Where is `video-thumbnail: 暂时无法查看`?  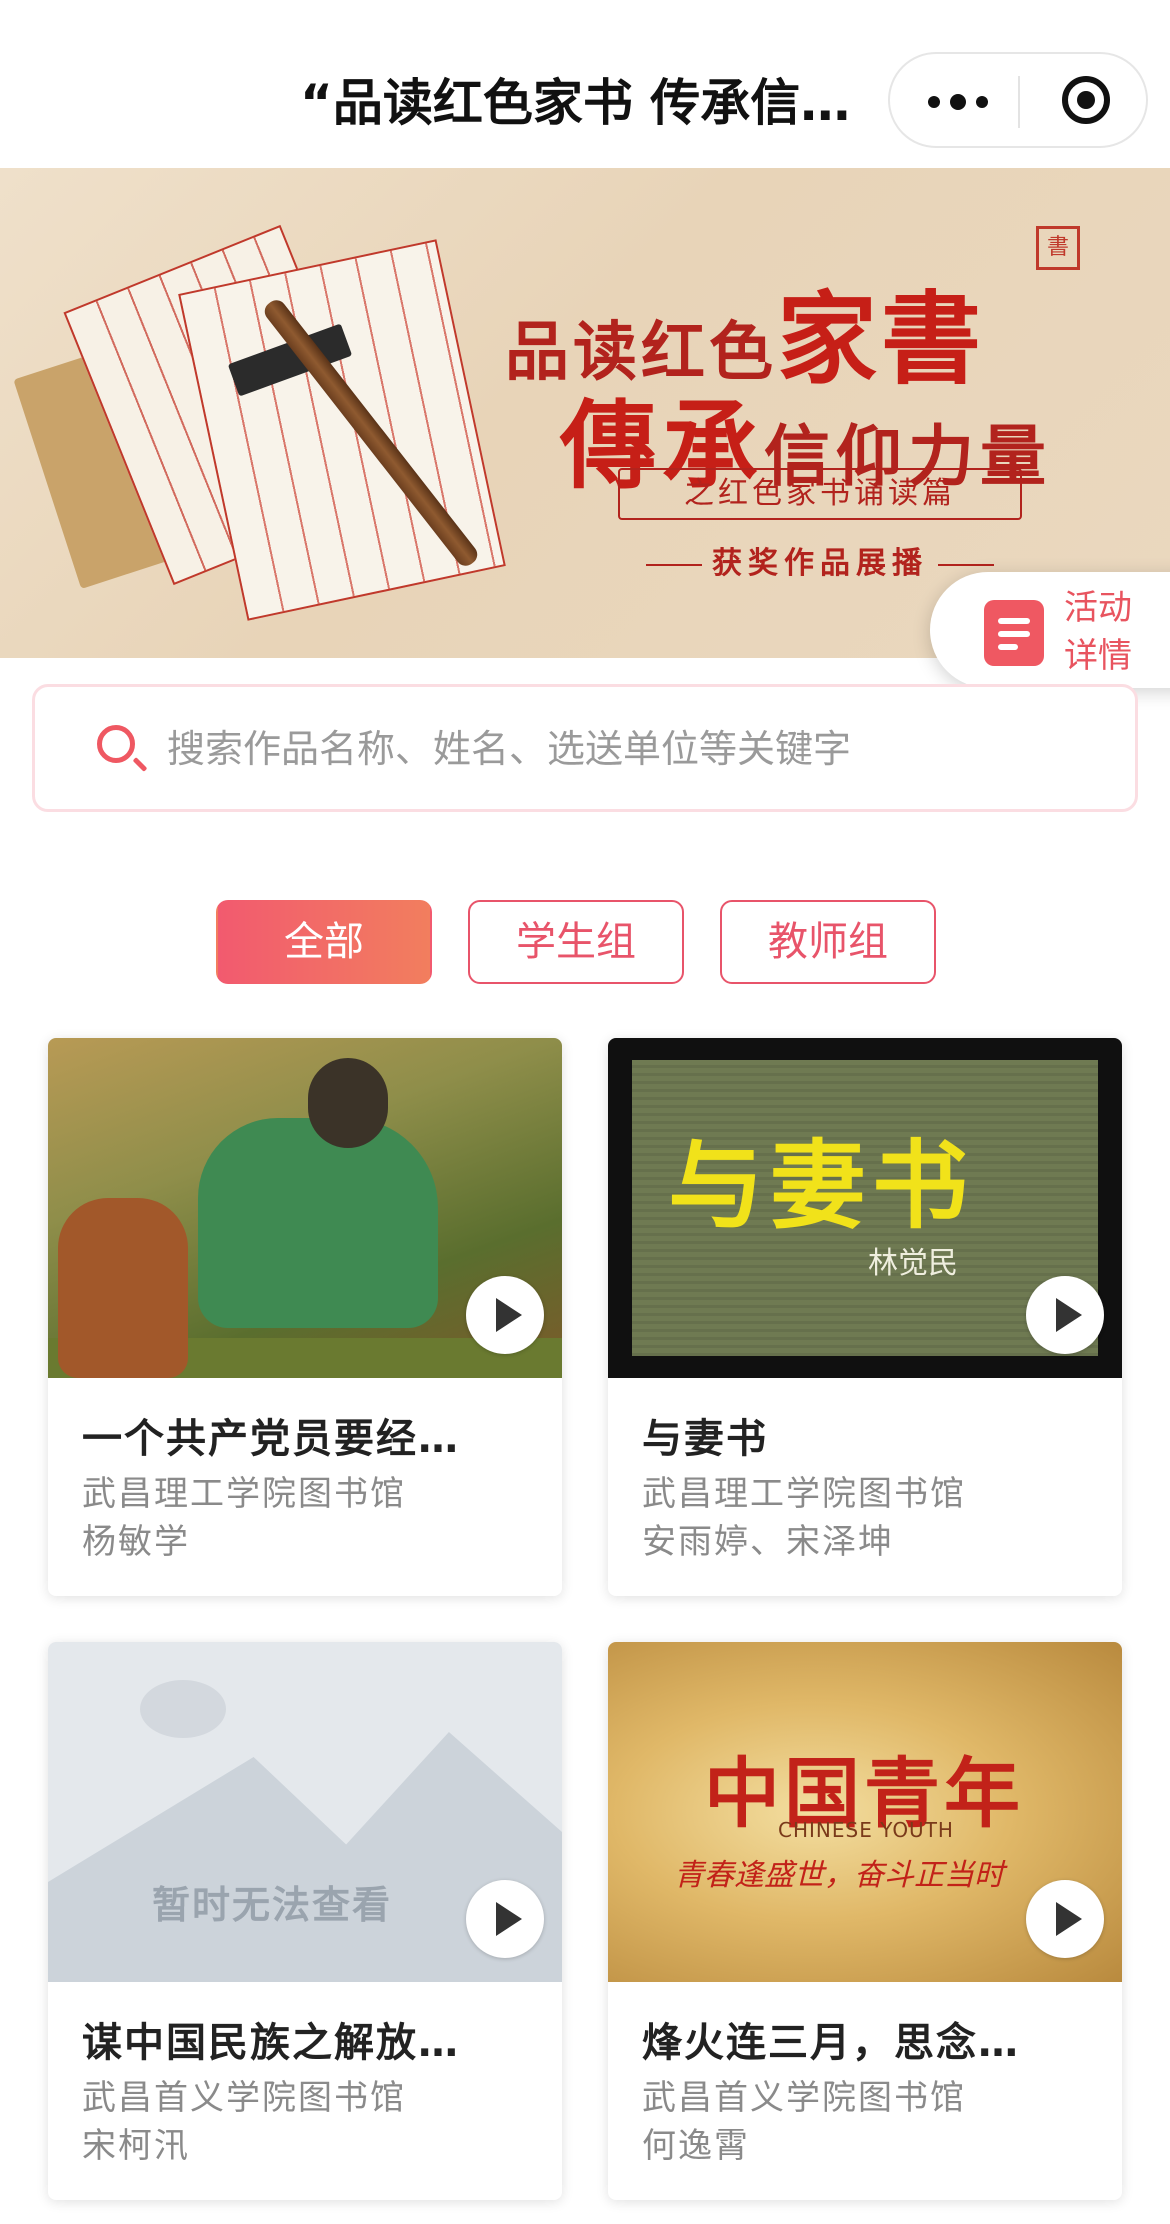
video-thumbnail: 暂时无法查看 is located at coordinates (305, 1812).